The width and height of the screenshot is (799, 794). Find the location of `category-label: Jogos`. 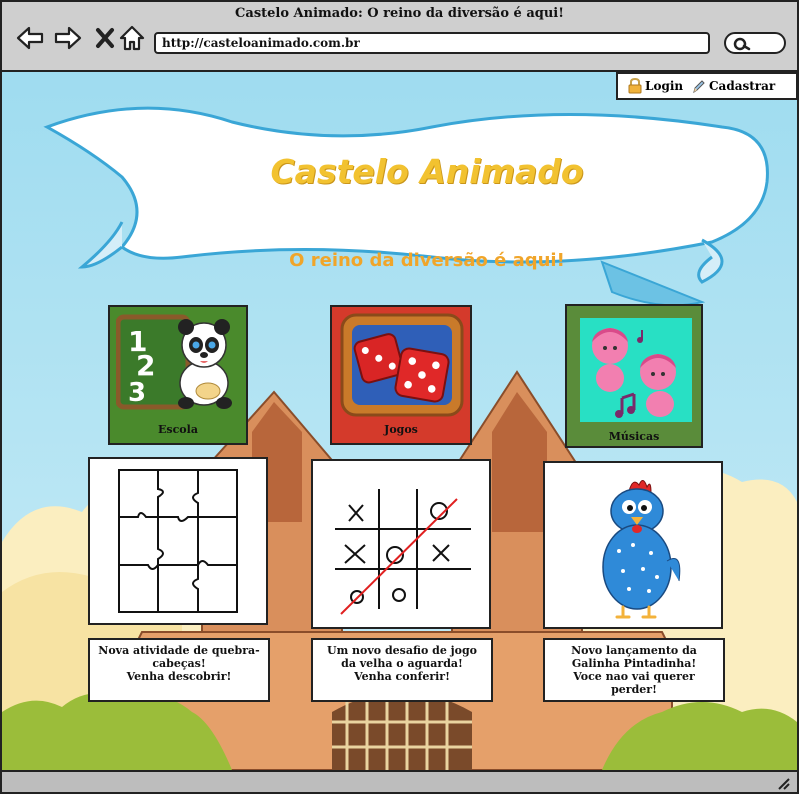

category-label: Jogos is located at coordinates (401, 429).